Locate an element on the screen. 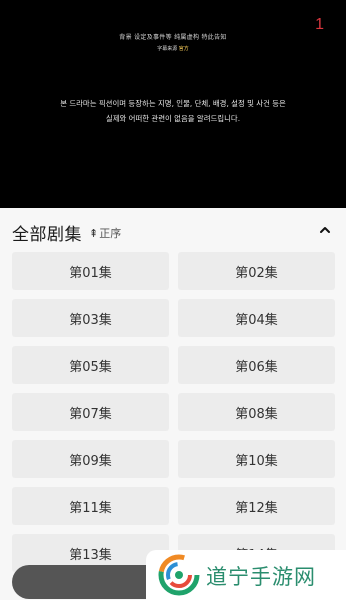  caption-prefix: 字幕来源 is located at coordinates (168, 49).